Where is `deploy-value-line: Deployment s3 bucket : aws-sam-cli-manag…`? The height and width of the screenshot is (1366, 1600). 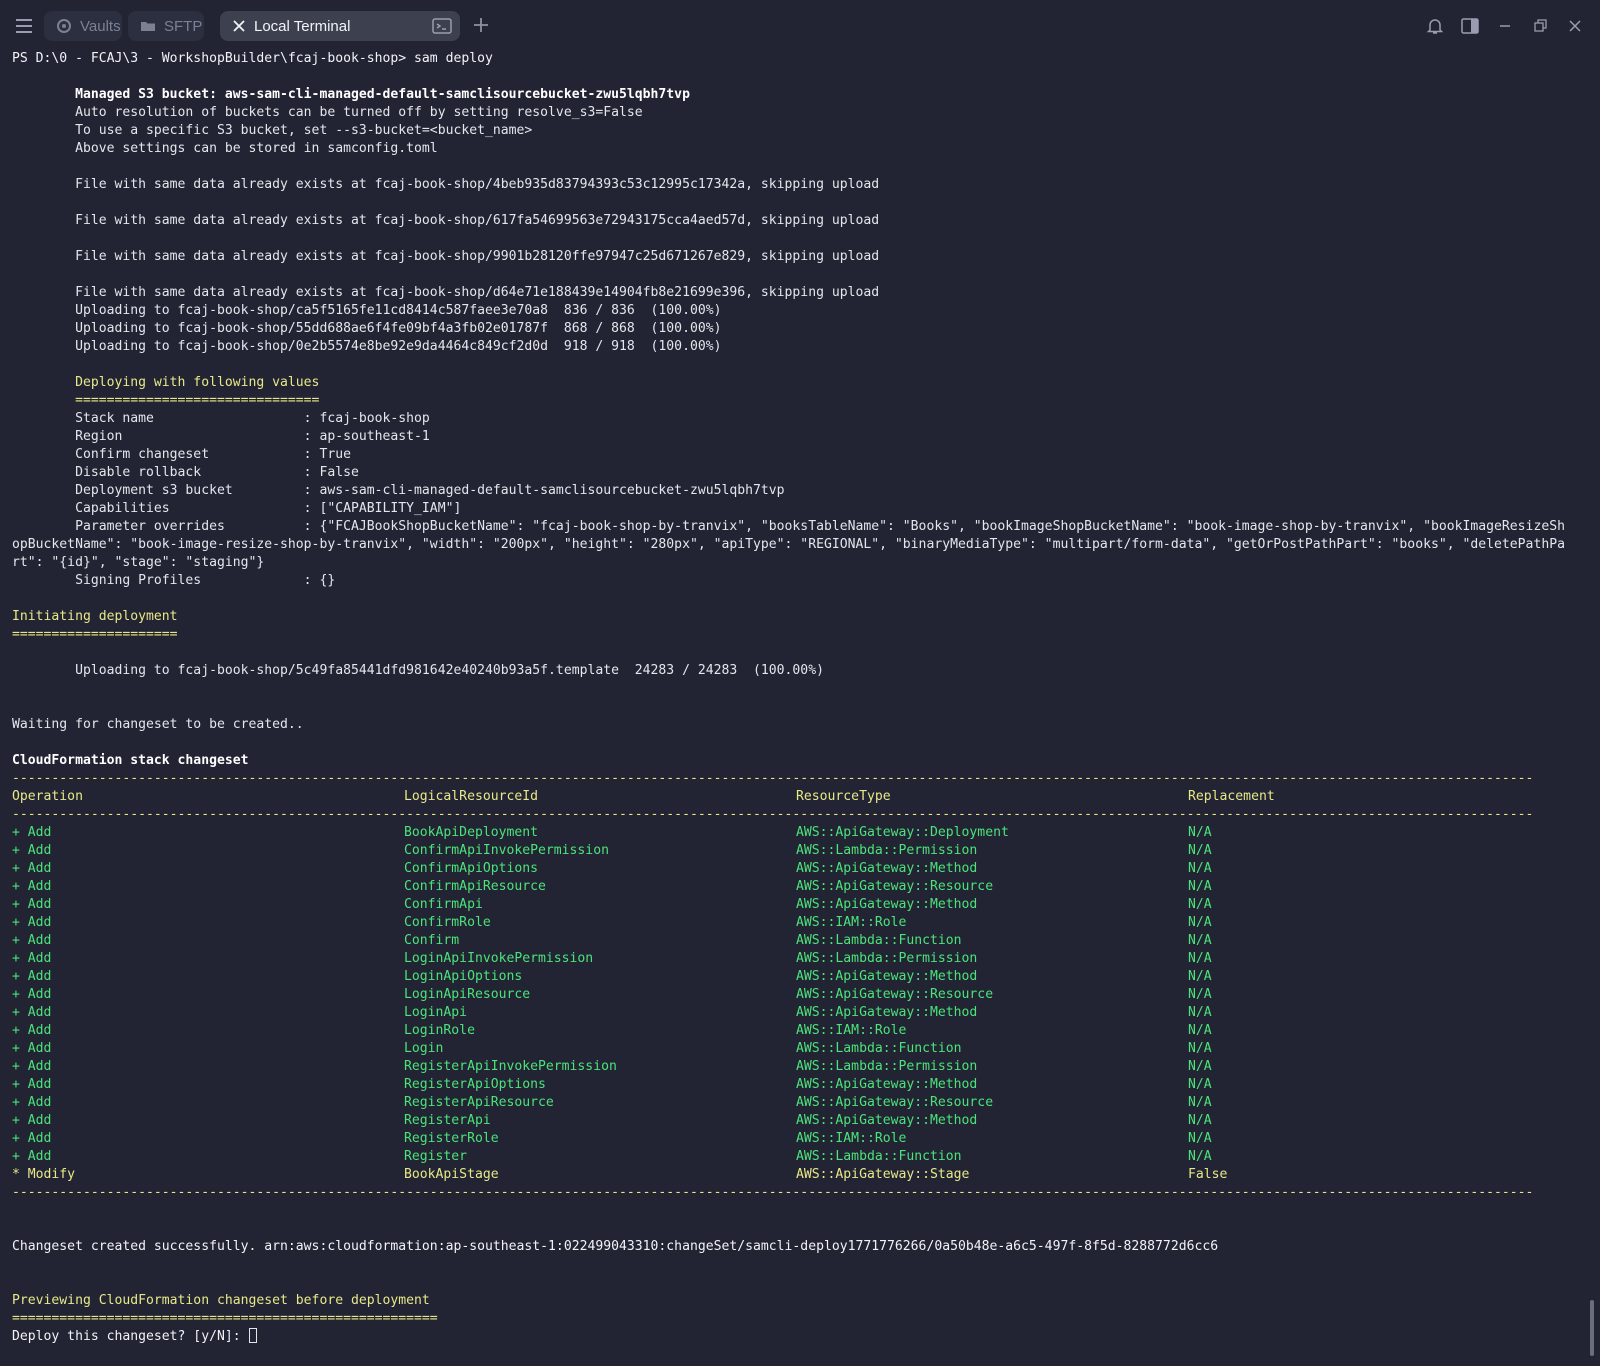
deploy-value-line: Deployment s3 bucket : aws-sam-cli-manag… is located at coordinates (398, 490).